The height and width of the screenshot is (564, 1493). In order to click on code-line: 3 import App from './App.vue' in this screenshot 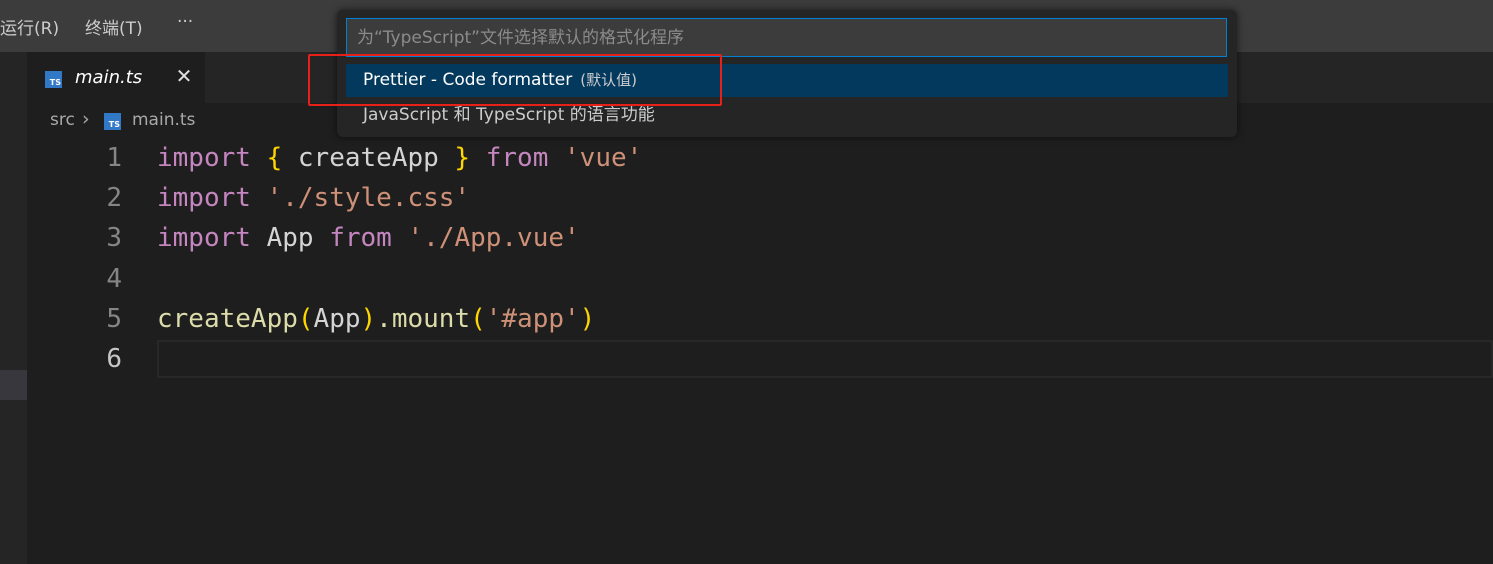, I will do `click(760, 238)`.